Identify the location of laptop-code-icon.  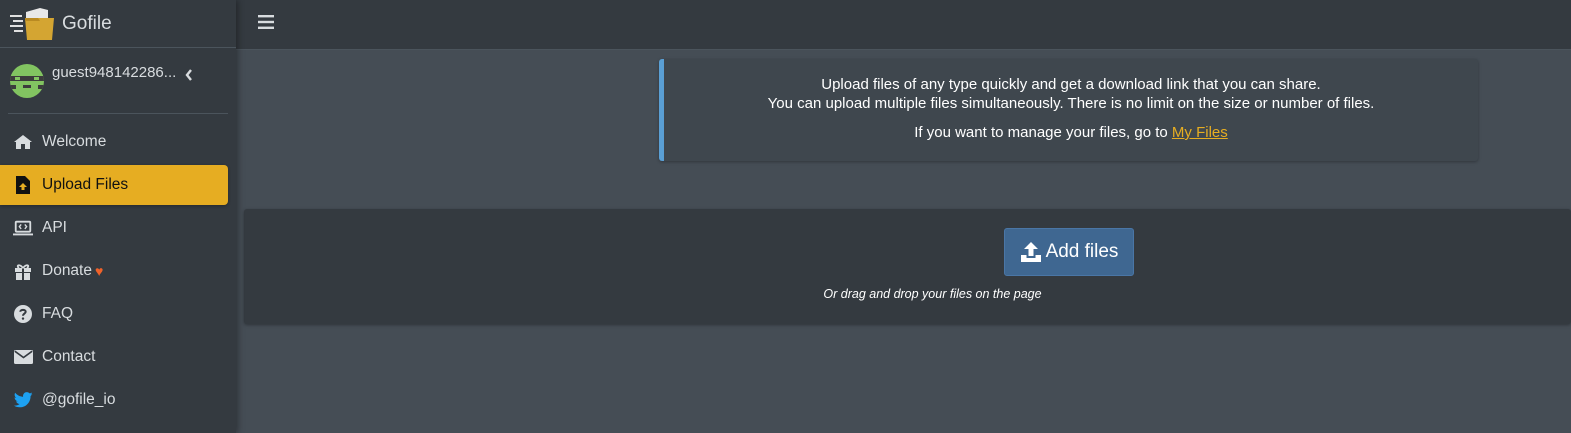
(23, 228).